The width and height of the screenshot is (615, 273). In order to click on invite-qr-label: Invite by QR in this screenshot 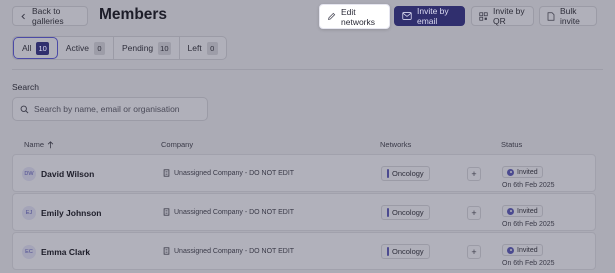, I will do `click(509, 16)`.